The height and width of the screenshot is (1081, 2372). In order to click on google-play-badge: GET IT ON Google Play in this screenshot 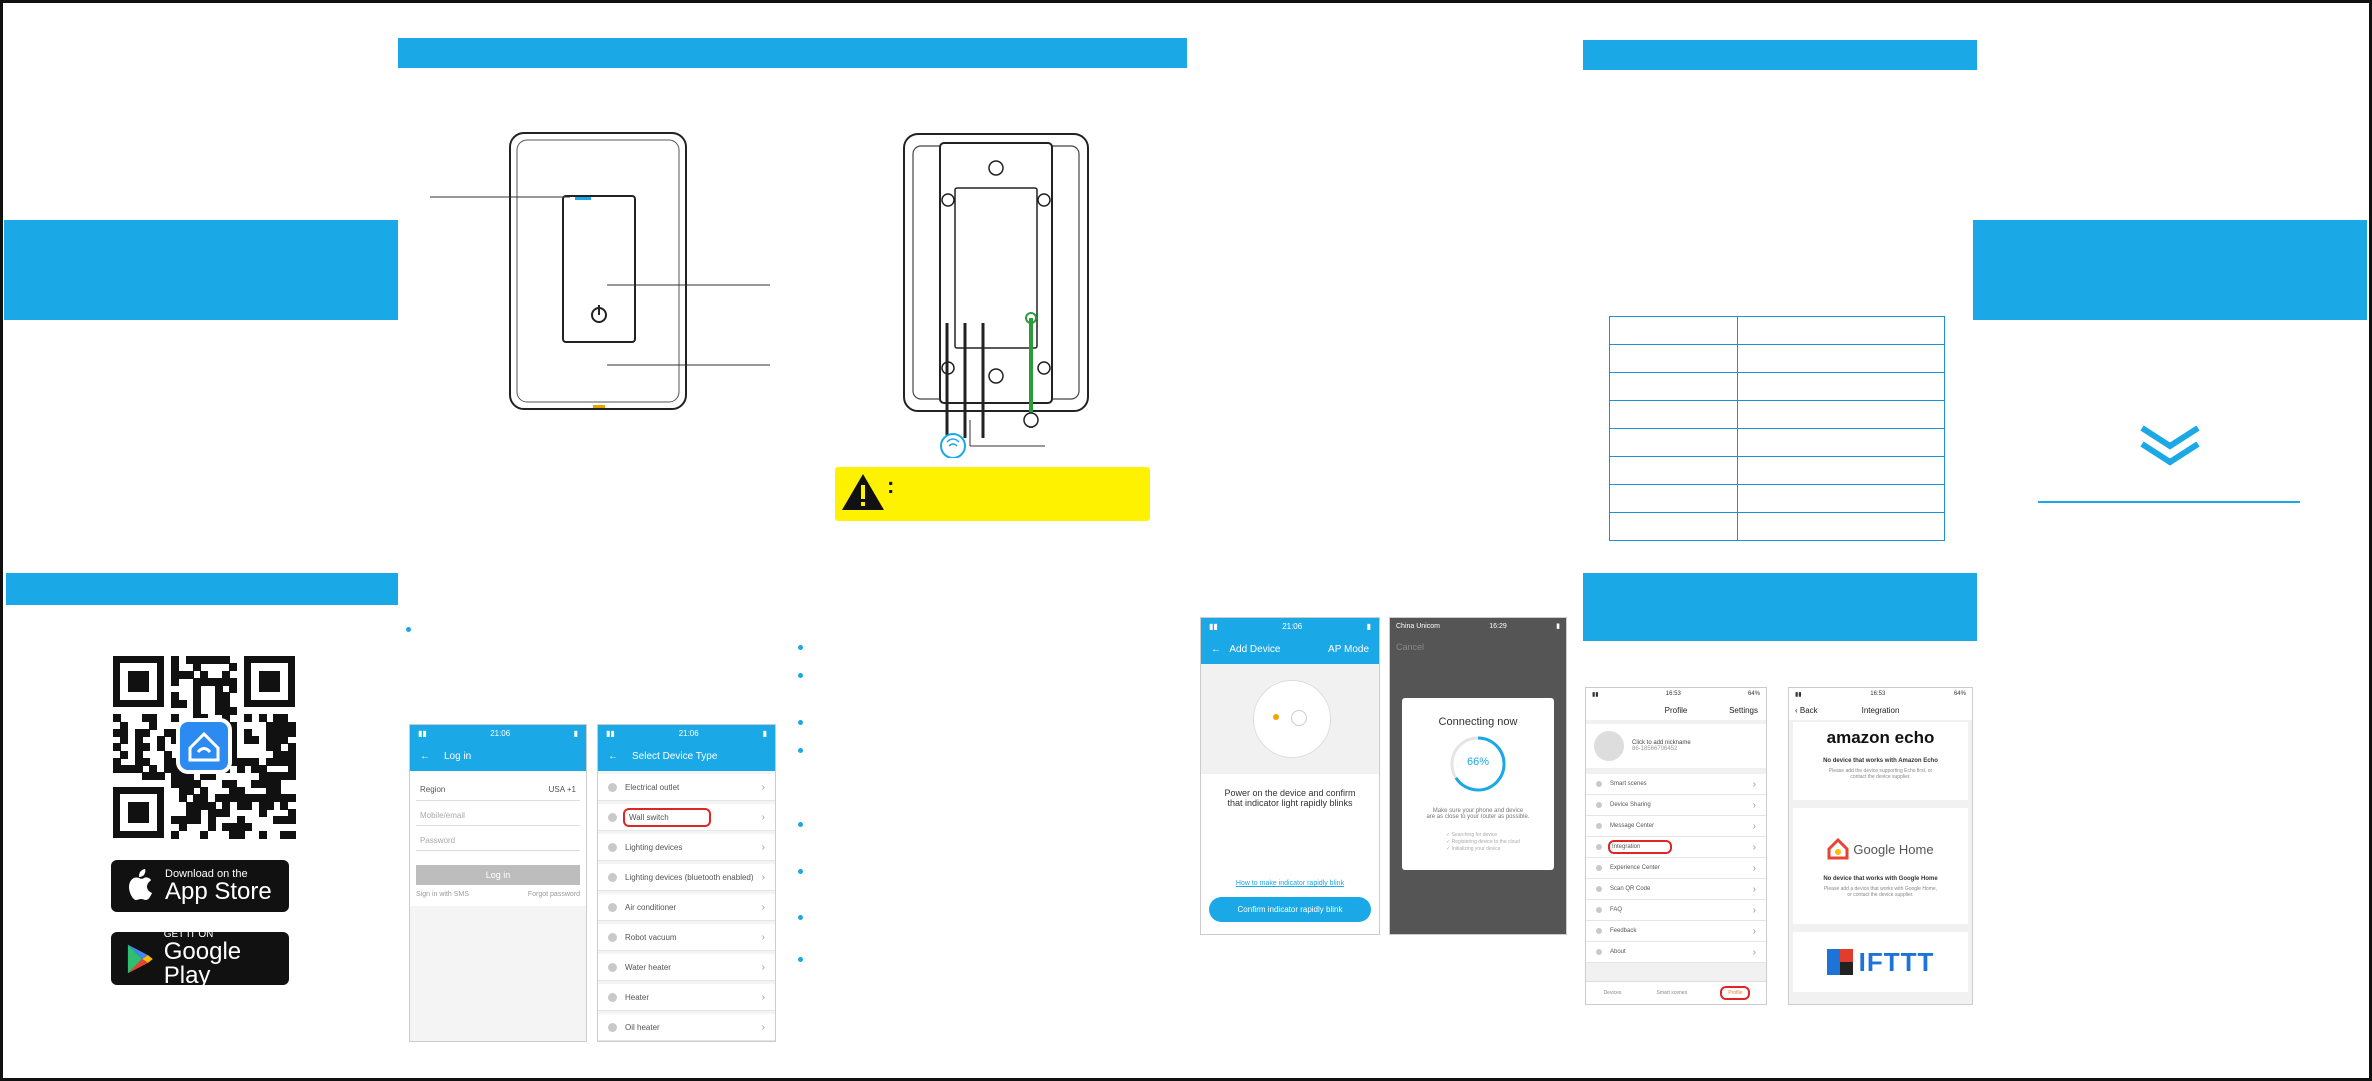, I will do `click(200, 959)`.